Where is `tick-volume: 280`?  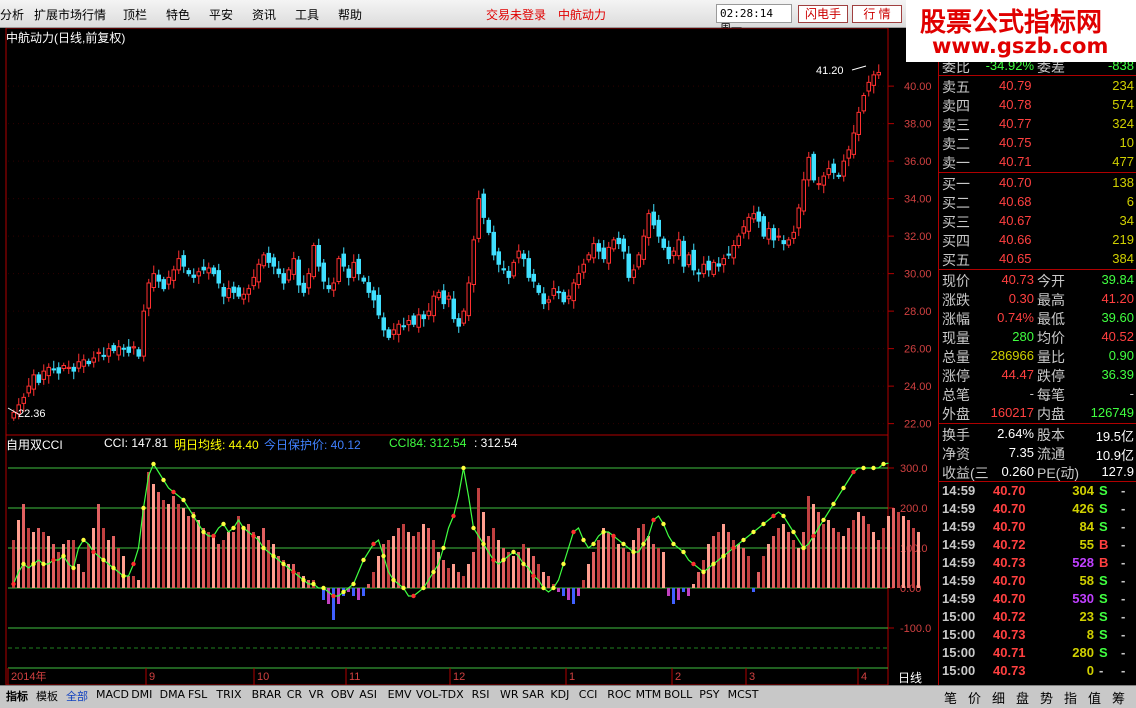 tick-volume: 280 is located at coordinates (1083, 652).